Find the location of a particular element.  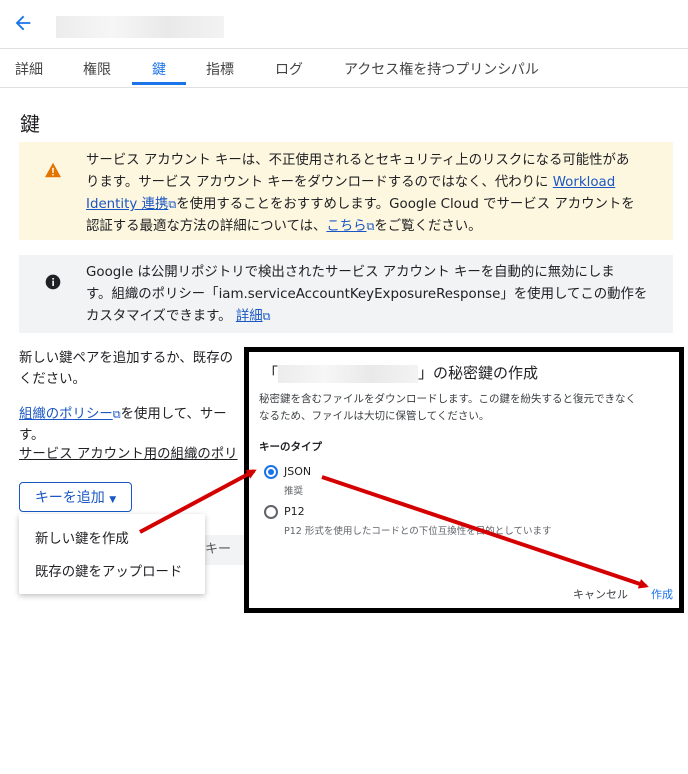

arrow-menu-to-json is located at coordinates (198, 501).